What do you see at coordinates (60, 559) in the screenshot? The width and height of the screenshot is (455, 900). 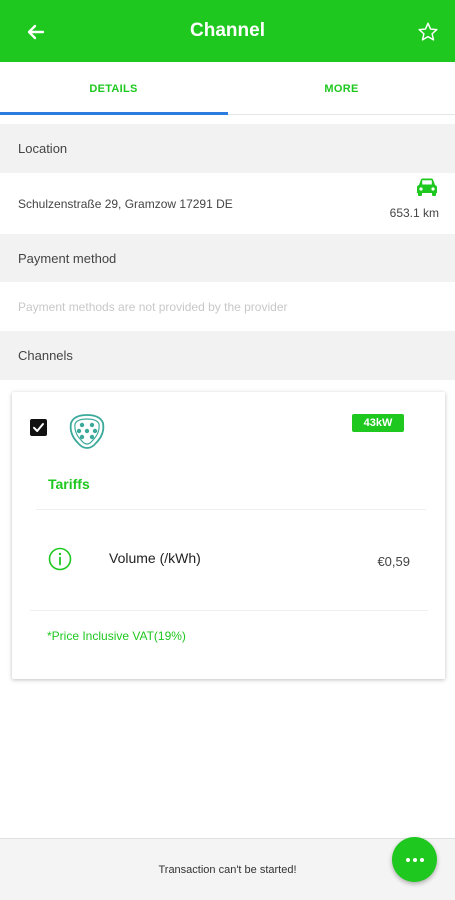 I see `info-icon` at bounding box center [60, 559].